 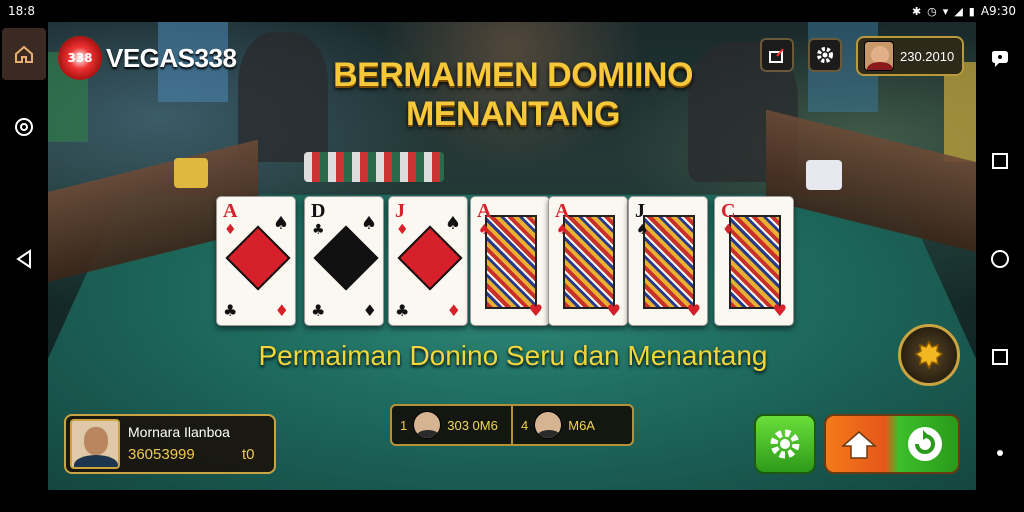 I want to click on record-button, so click(x=24, y=127).